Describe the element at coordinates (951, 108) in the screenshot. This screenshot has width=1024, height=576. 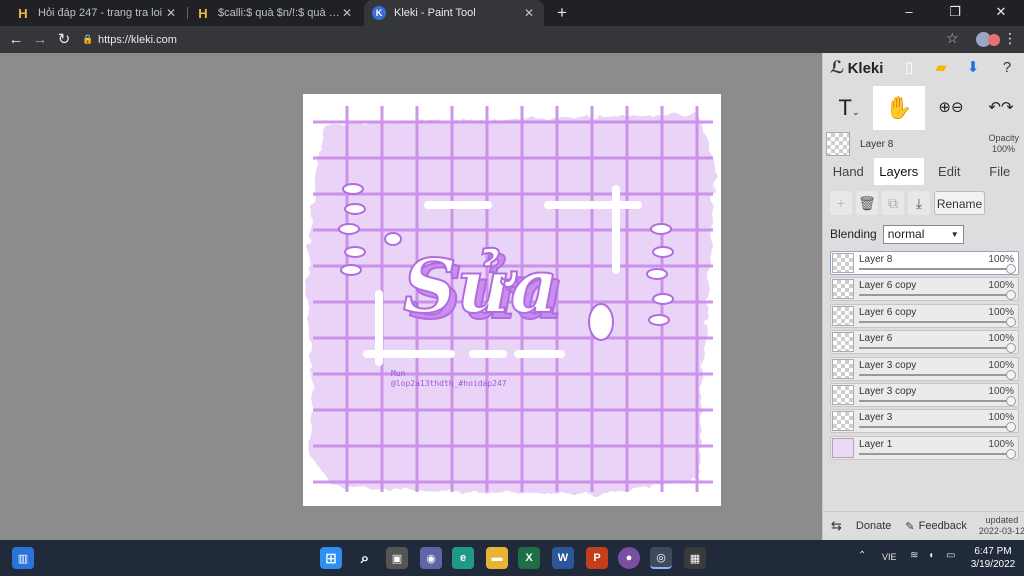
I see `zoom-in-out-button: ⊕⊖` at that location.